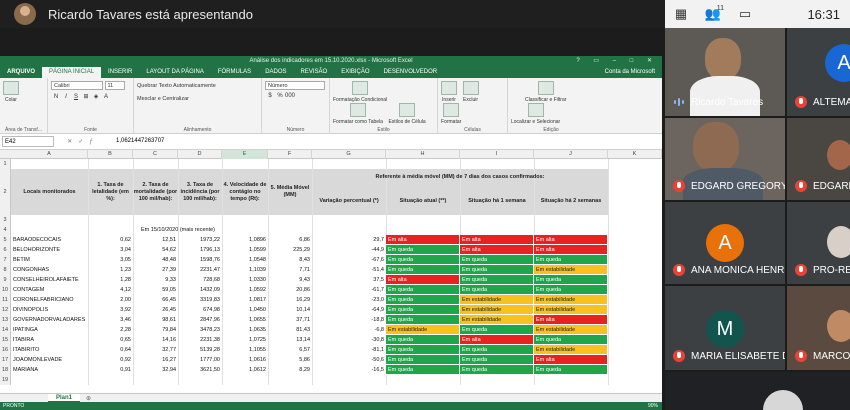 The width and height of the screenshot is (850, 410). Describe the element at coordinates (21, 72) in the screenshot. I see `tab-file: ARQUIVO` at that location.